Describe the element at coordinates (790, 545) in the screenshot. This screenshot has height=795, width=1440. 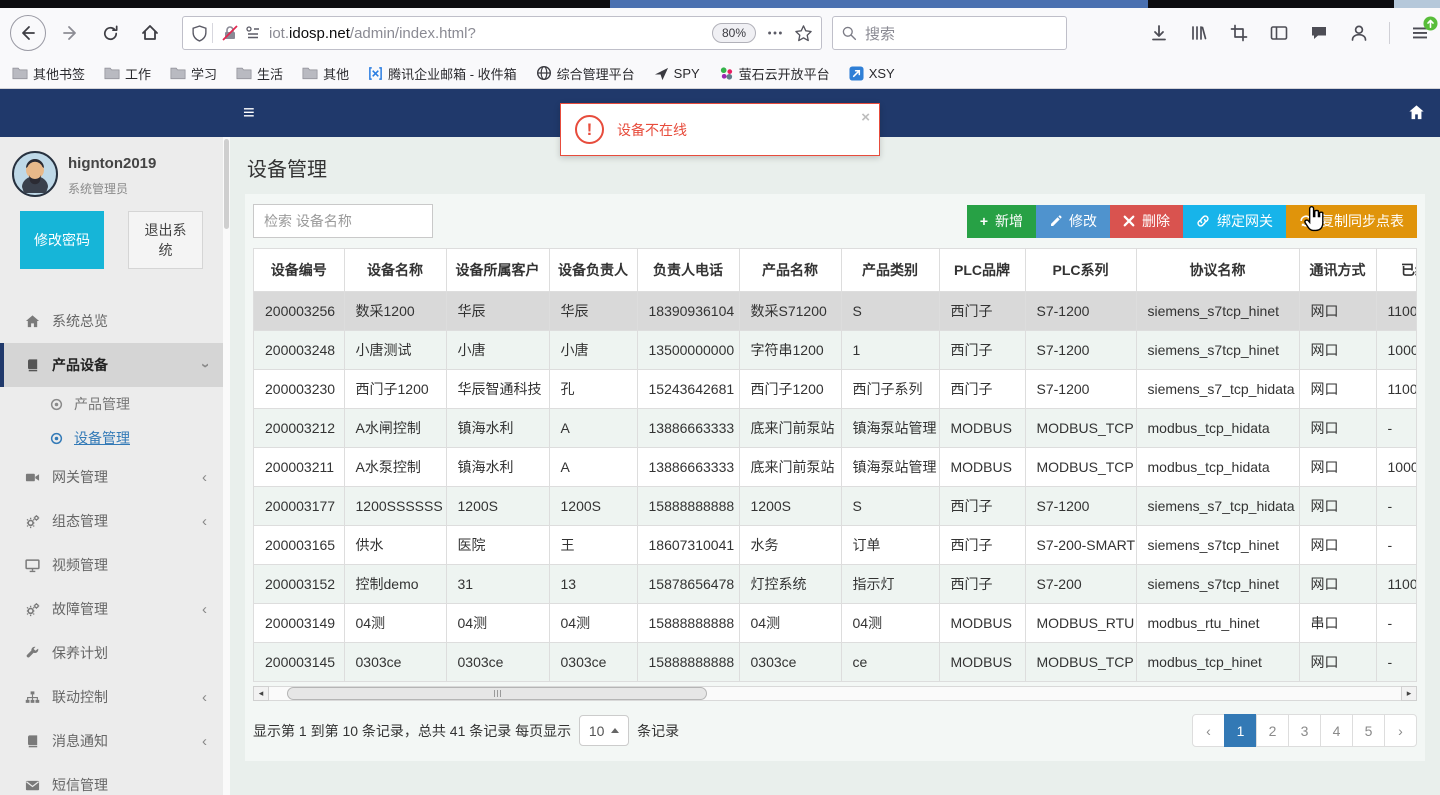
I see `cell-product-name: 水务` at that location.